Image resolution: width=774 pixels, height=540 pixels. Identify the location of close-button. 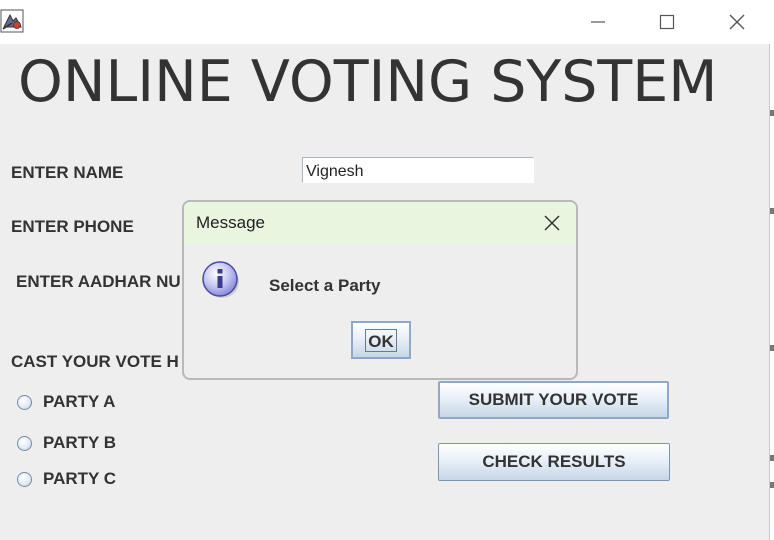
(737, 22).